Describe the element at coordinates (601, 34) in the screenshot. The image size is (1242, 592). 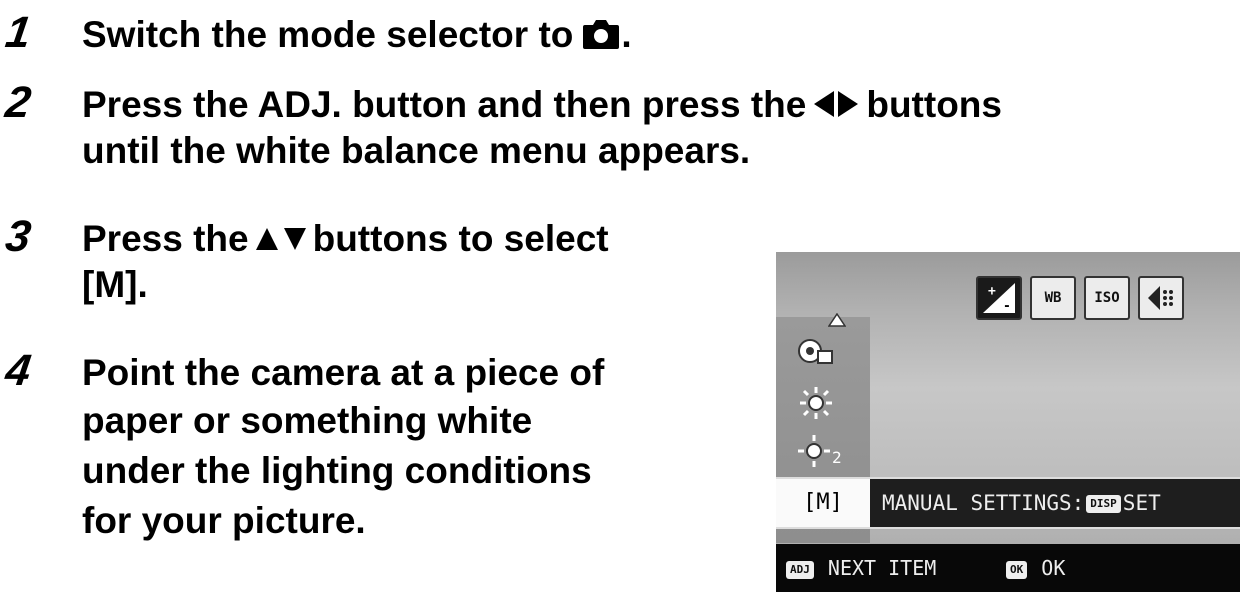
I see `camera-mode-icon` at that location.